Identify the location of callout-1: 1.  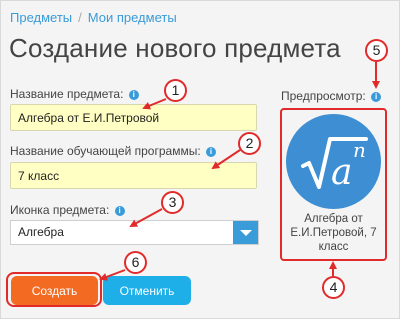
(175, 90).